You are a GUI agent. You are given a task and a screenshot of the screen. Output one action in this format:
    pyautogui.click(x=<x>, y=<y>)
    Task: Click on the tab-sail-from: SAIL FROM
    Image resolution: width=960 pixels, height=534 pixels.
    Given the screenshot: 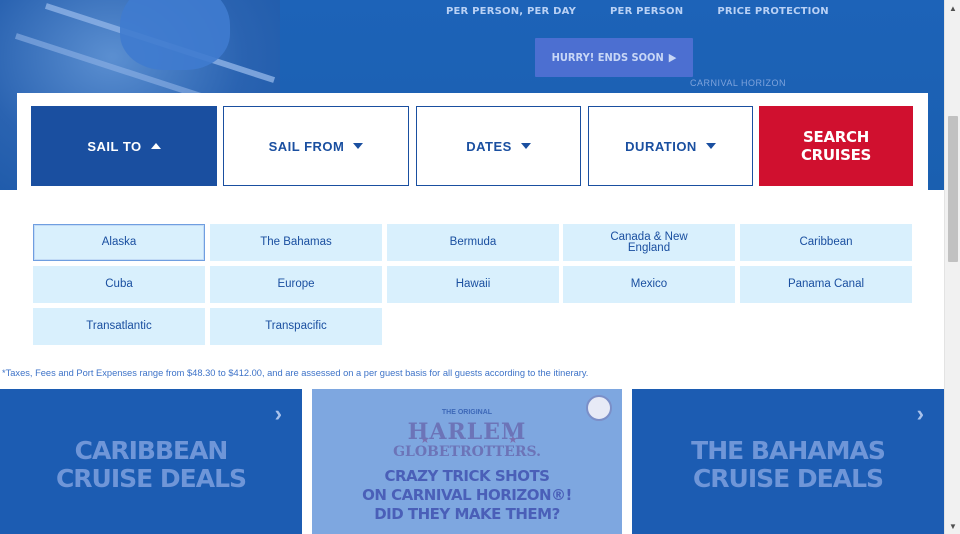 What is the action you would take?
    pyautogui.click(x=316, y=146)
    